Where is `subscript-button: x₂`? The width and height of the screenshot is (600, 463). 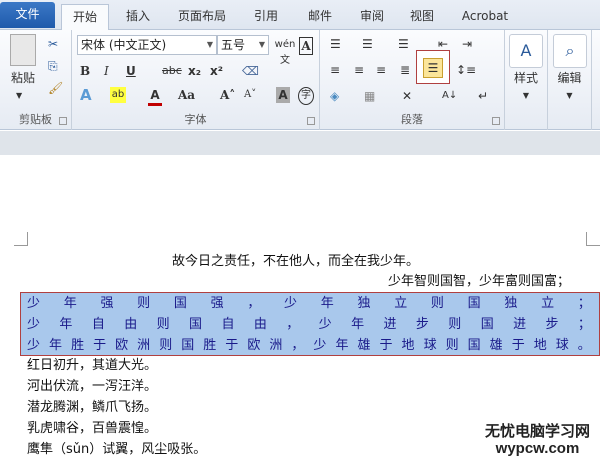 subscript-button: x₂ is located at coordinates (194, 71).